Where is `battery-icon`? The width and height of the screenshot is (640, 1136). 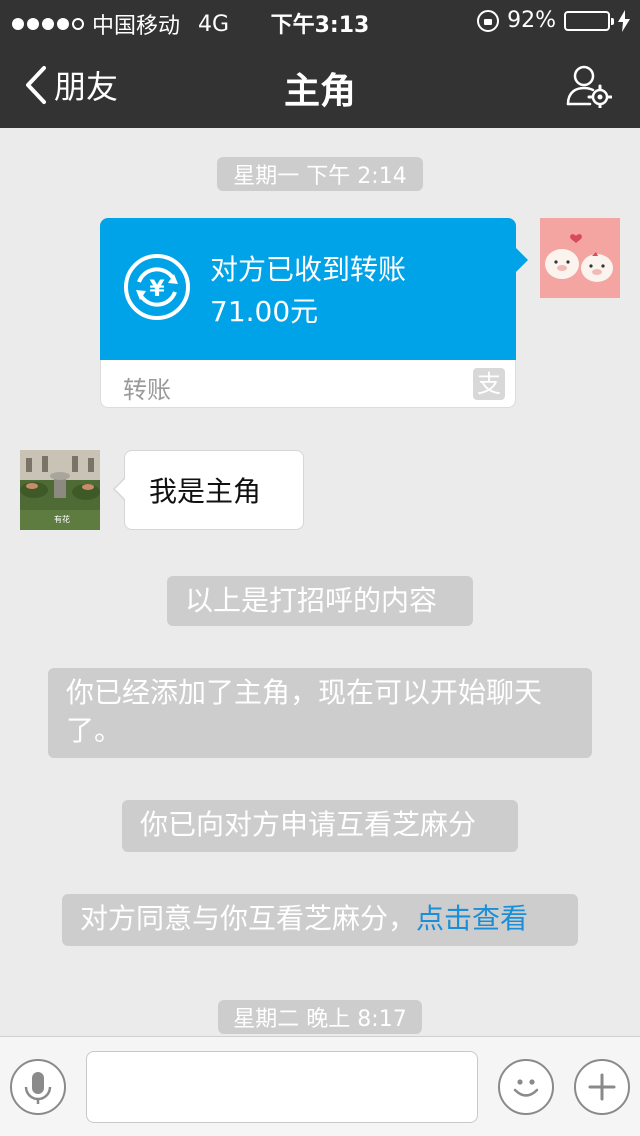
battery-icon is located at coordinates (589, 20).